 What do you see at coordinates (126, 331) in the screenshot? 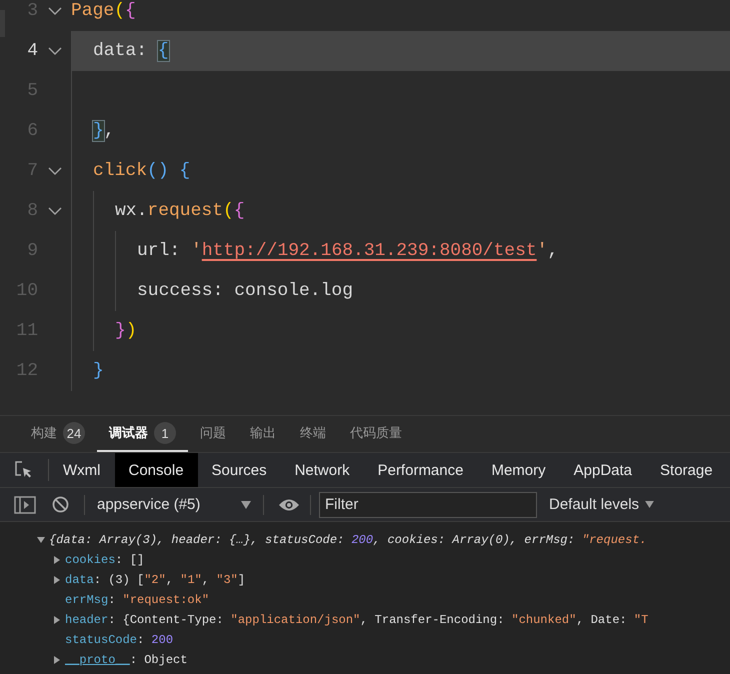
I see `code-line: })` at bounding box center [126, 331].